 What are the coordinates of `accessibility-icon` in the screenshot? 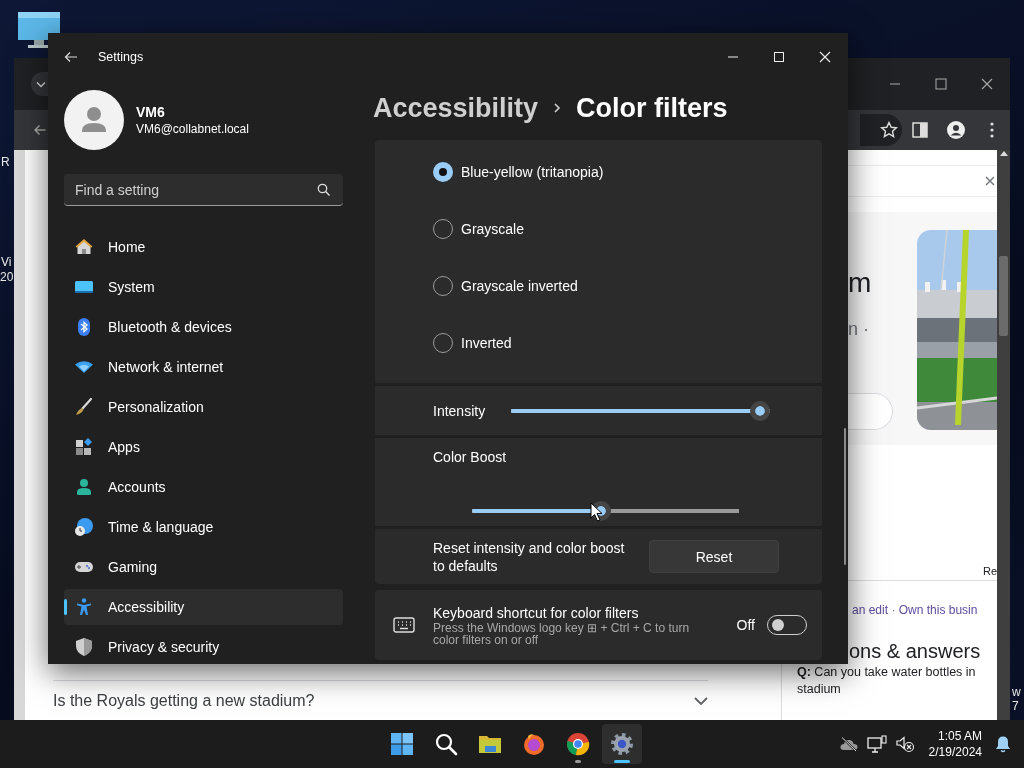 It's located at (84, 607).